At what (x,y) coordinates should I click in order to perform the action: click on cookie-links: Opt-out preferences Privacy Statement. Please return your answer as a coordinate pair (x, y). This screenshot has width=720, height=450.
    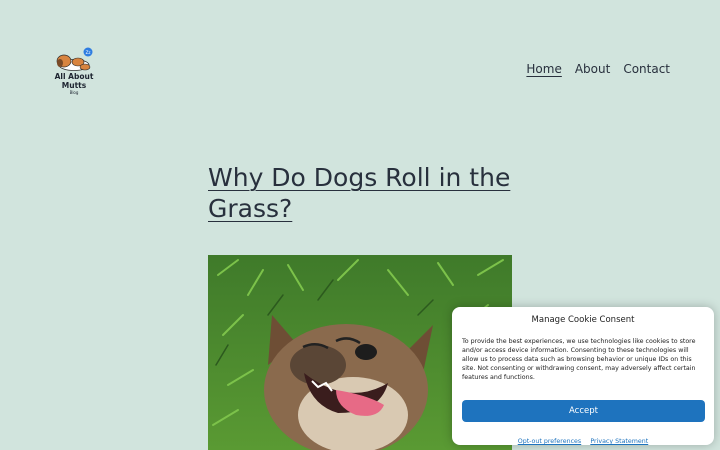
    Looking at the image, I should click on (583, 437).